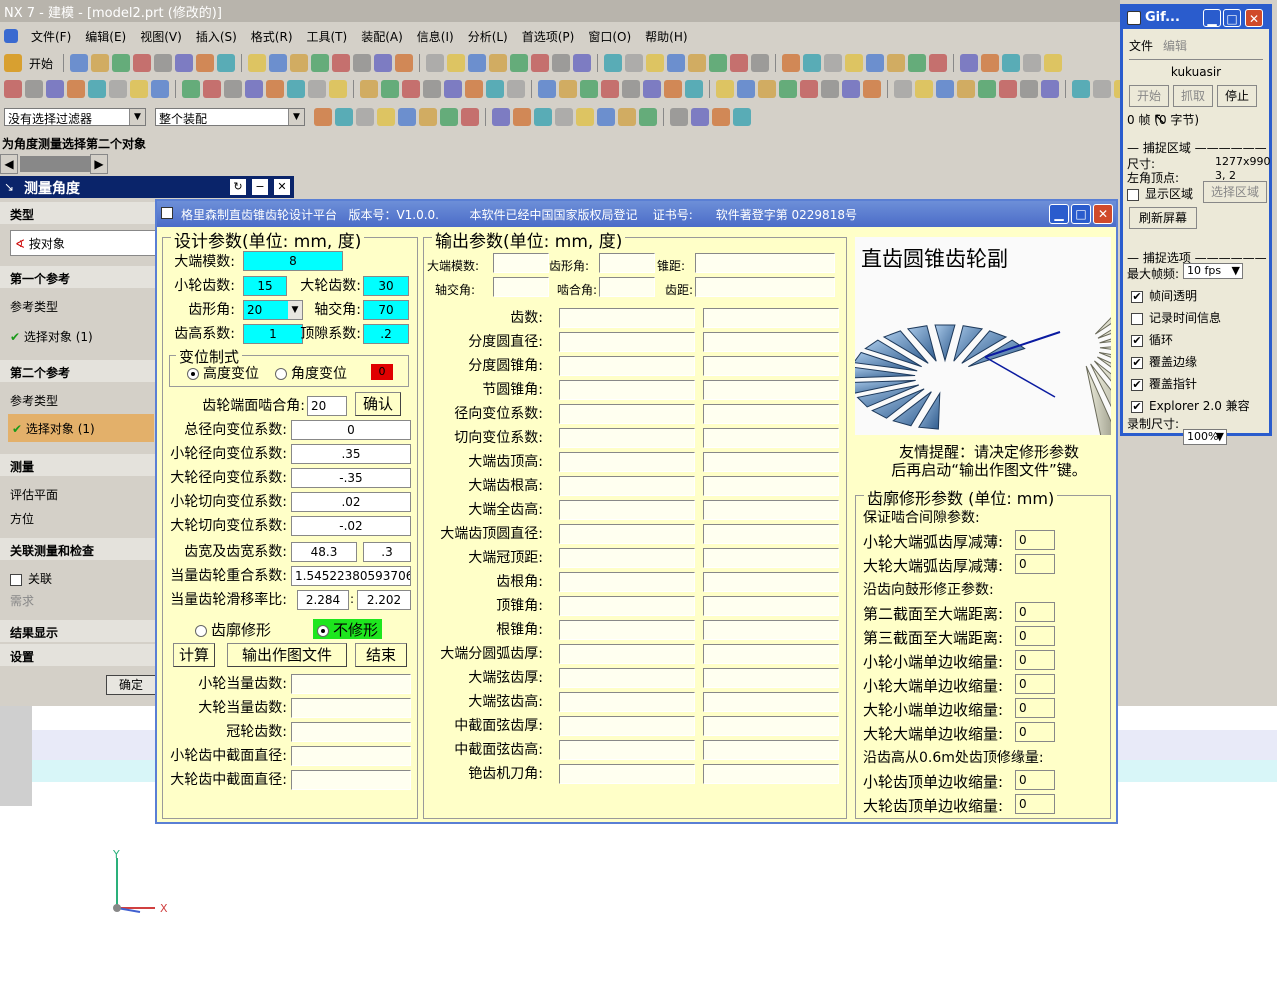 This screenshot has width=1277, height=990. Describe the element at coordinates (55, 164) in the screenshot. I see `toolbar-scroller: ◀ ▶` at that location.